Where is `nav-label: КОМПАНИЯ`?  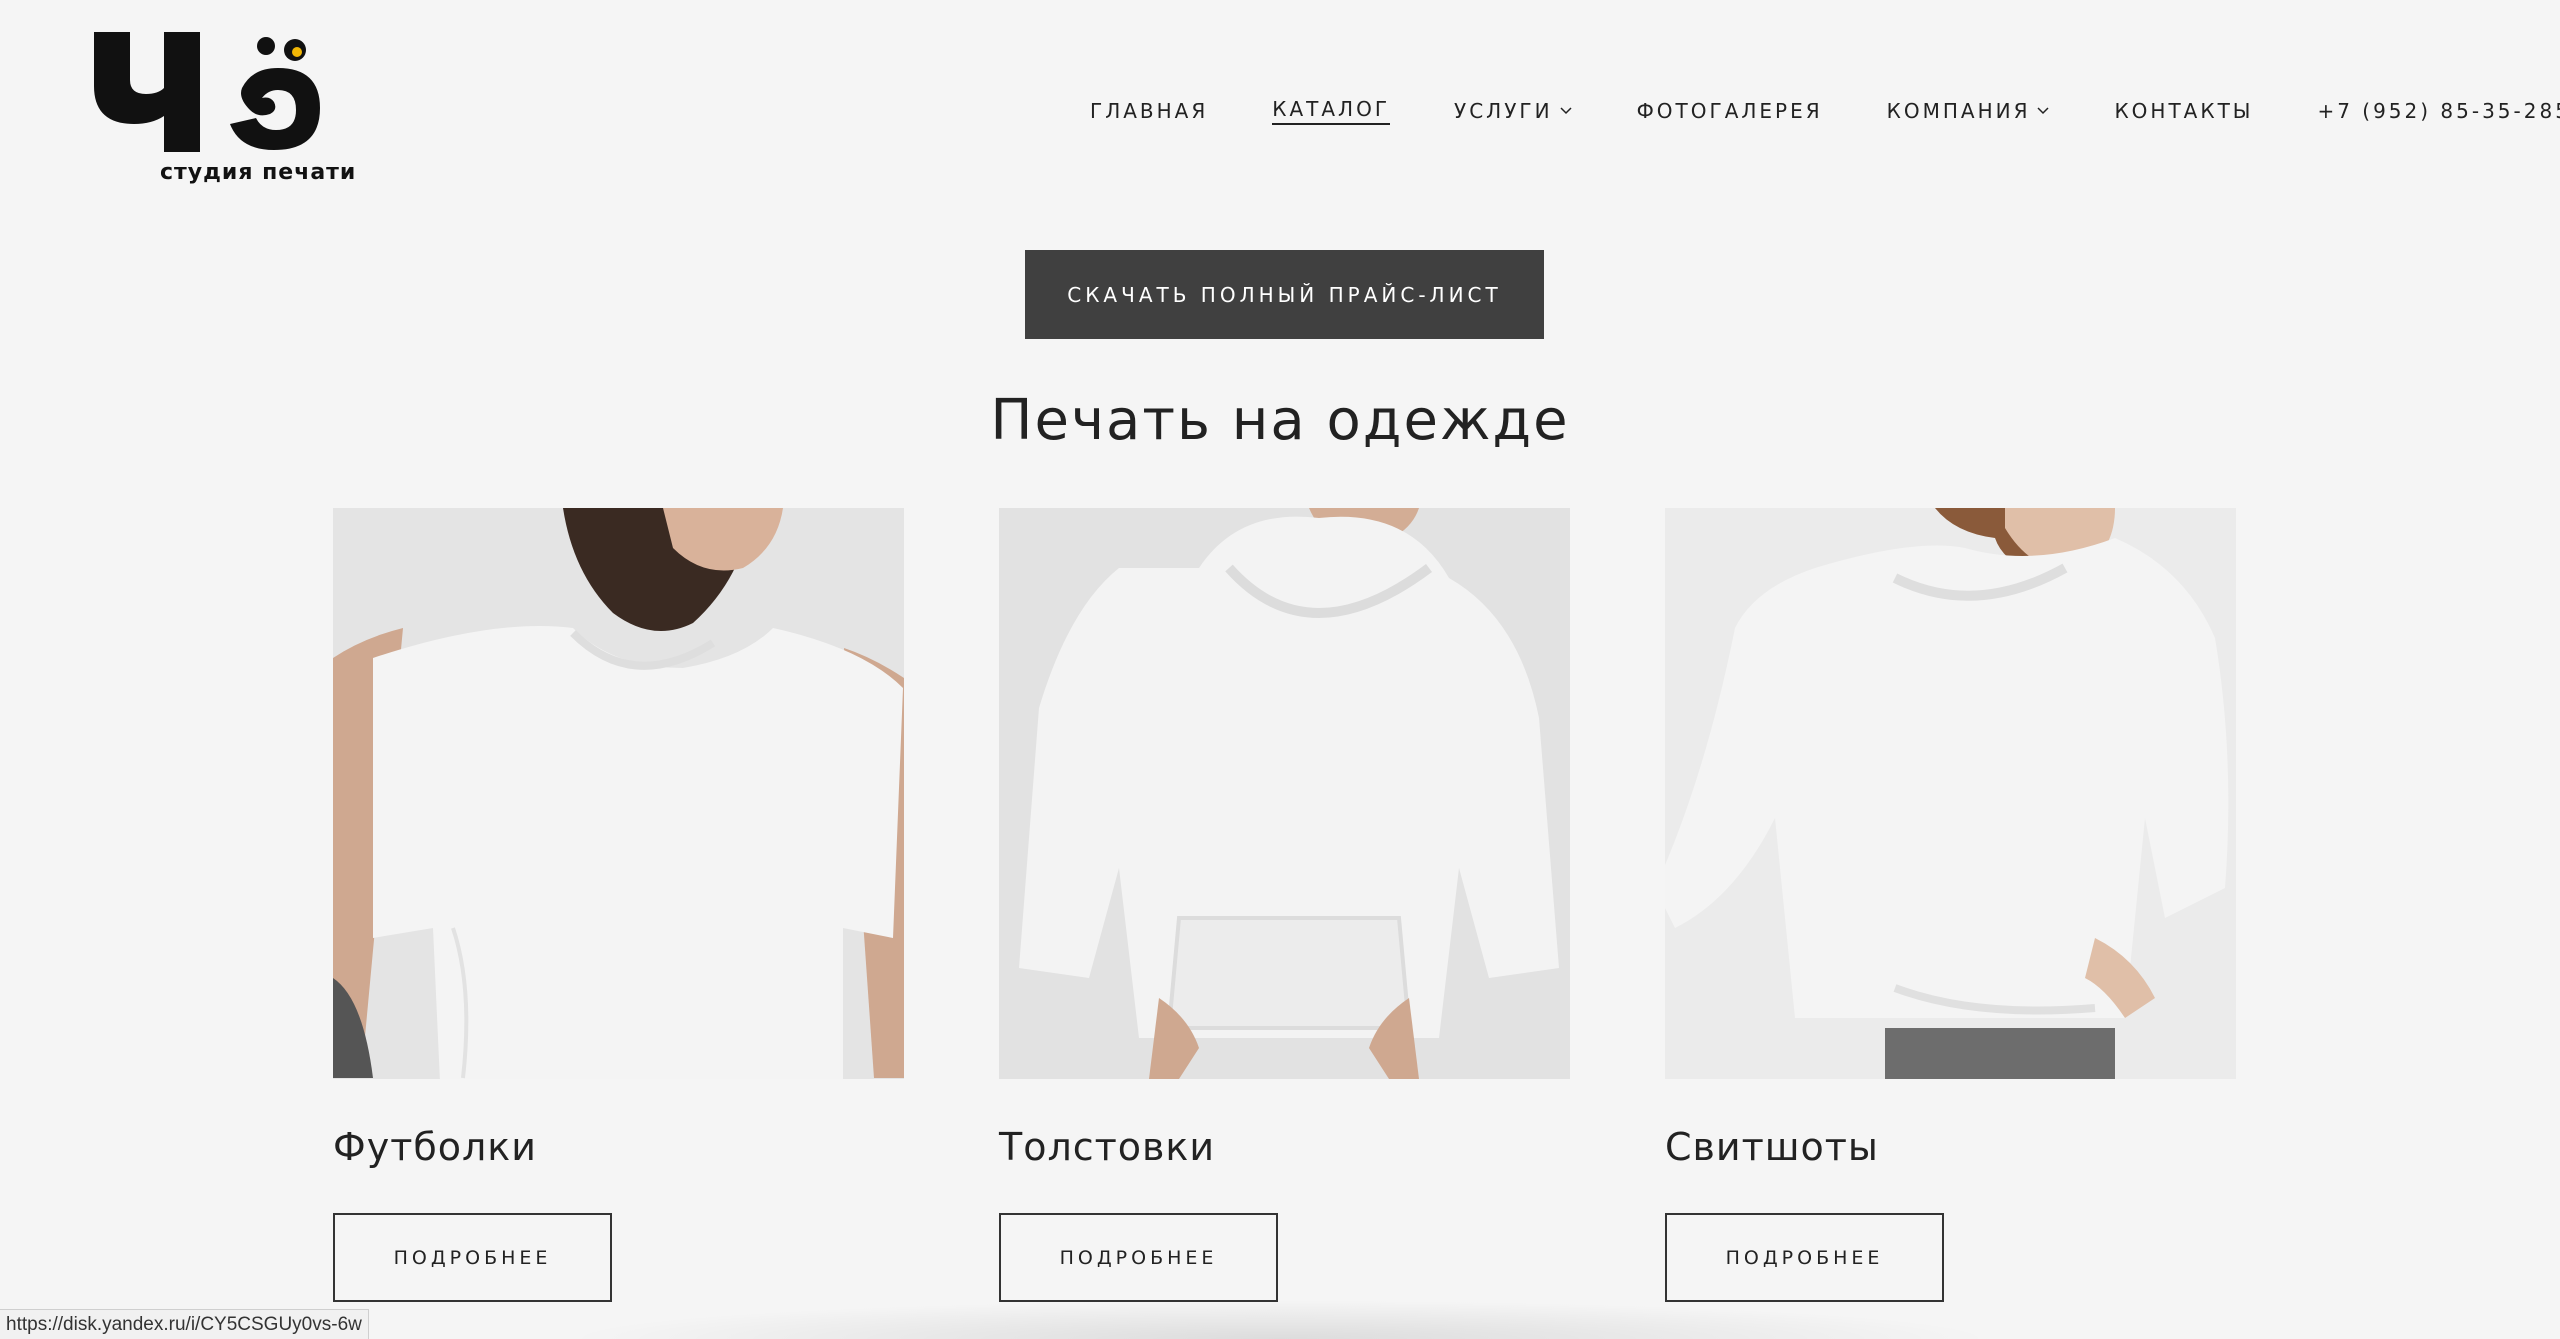
nav-label: КОМПАНИЯ is located at coordinates (1958, 111).